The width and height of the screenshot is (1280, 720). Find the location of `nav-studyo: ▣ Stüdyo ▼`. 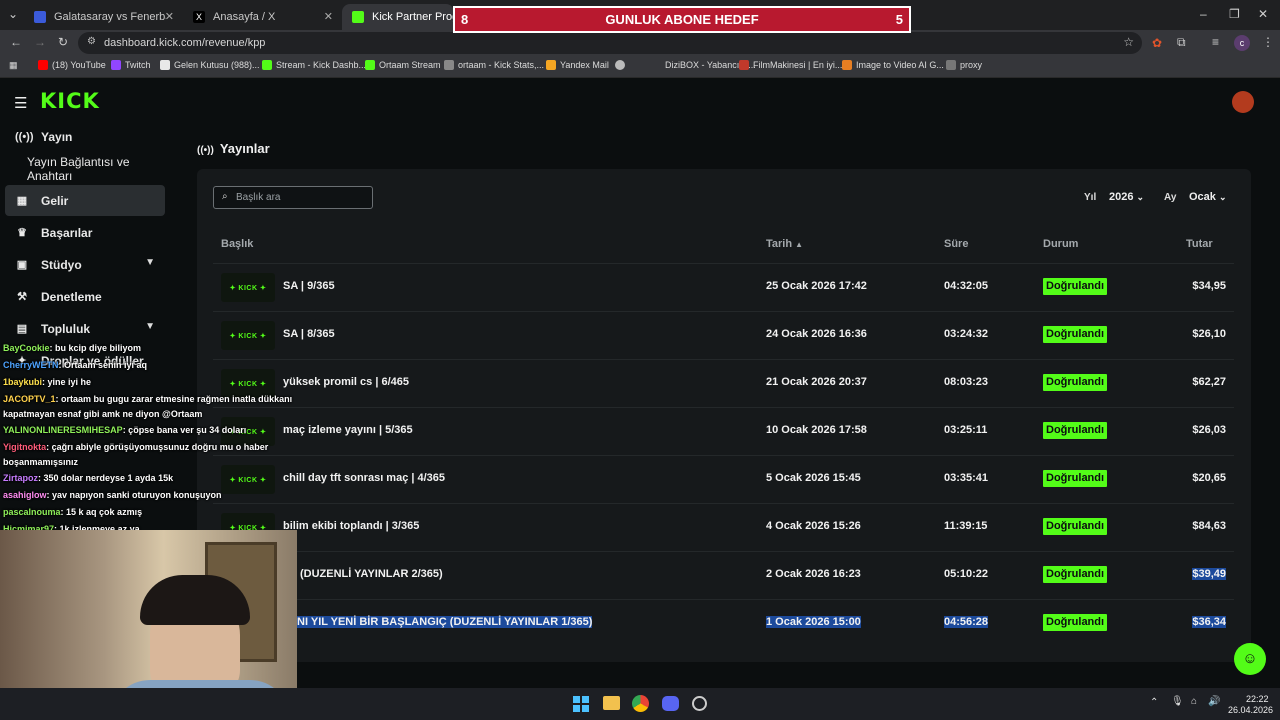

nav-studyo: ▣ Stüdyo ▼ is located at coordinates (85, 264).